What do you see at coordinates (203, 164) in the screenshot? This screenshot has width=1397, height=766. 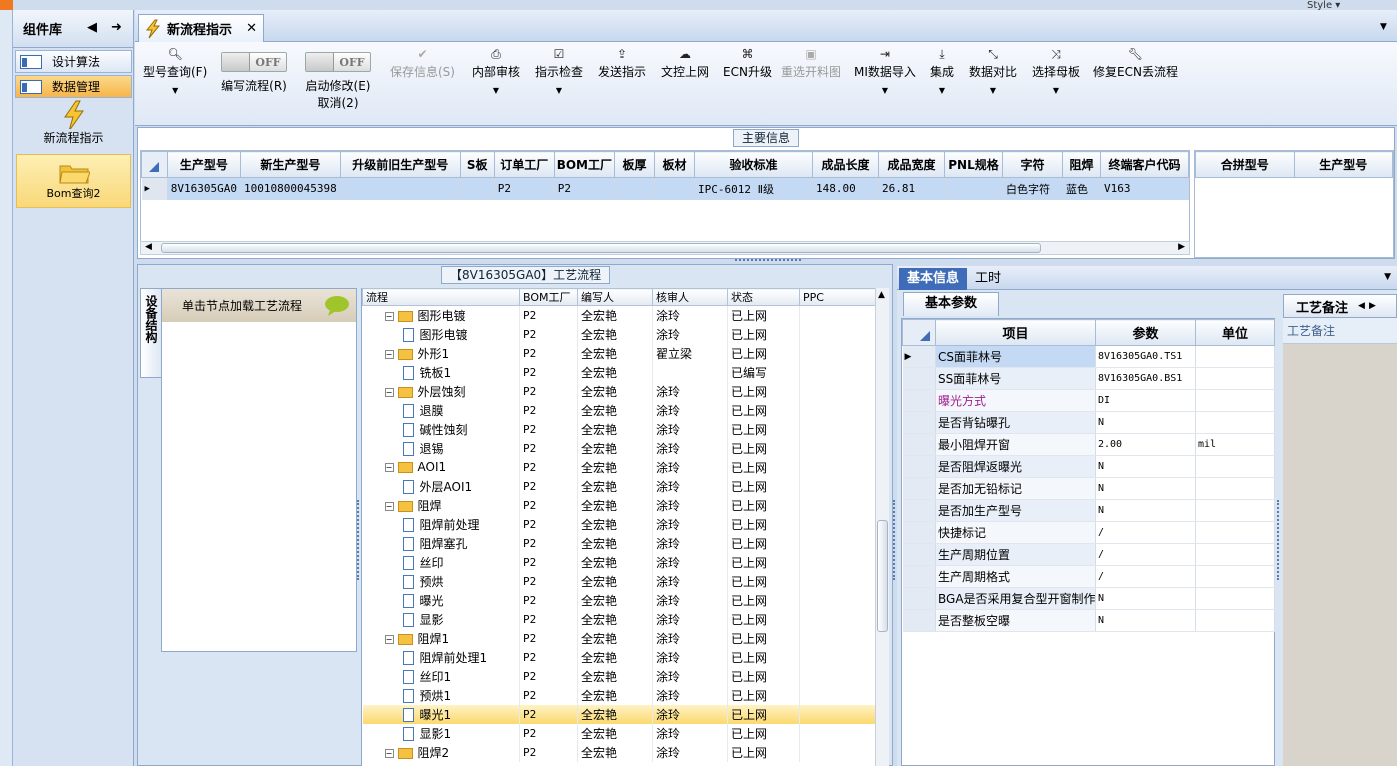 I see `column-header: 生产型号` at bounding box center [203, 164].